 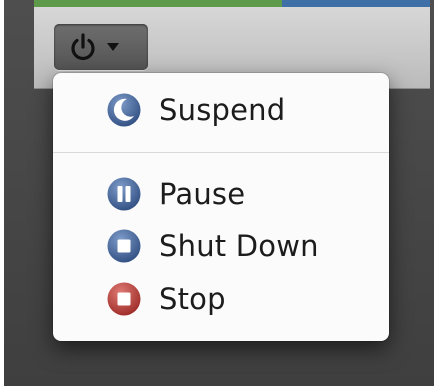 What do you see at coordinates (101, 47) in the screenshot?
I see `power-menu-button` at bounding box center [101, 47].